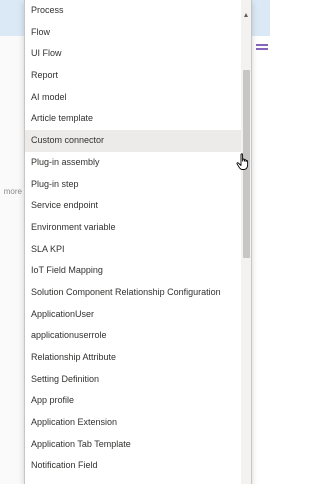  Describe the element at coordinates (12, 260) in the screenshot. I see `background-left-panel` at that location.